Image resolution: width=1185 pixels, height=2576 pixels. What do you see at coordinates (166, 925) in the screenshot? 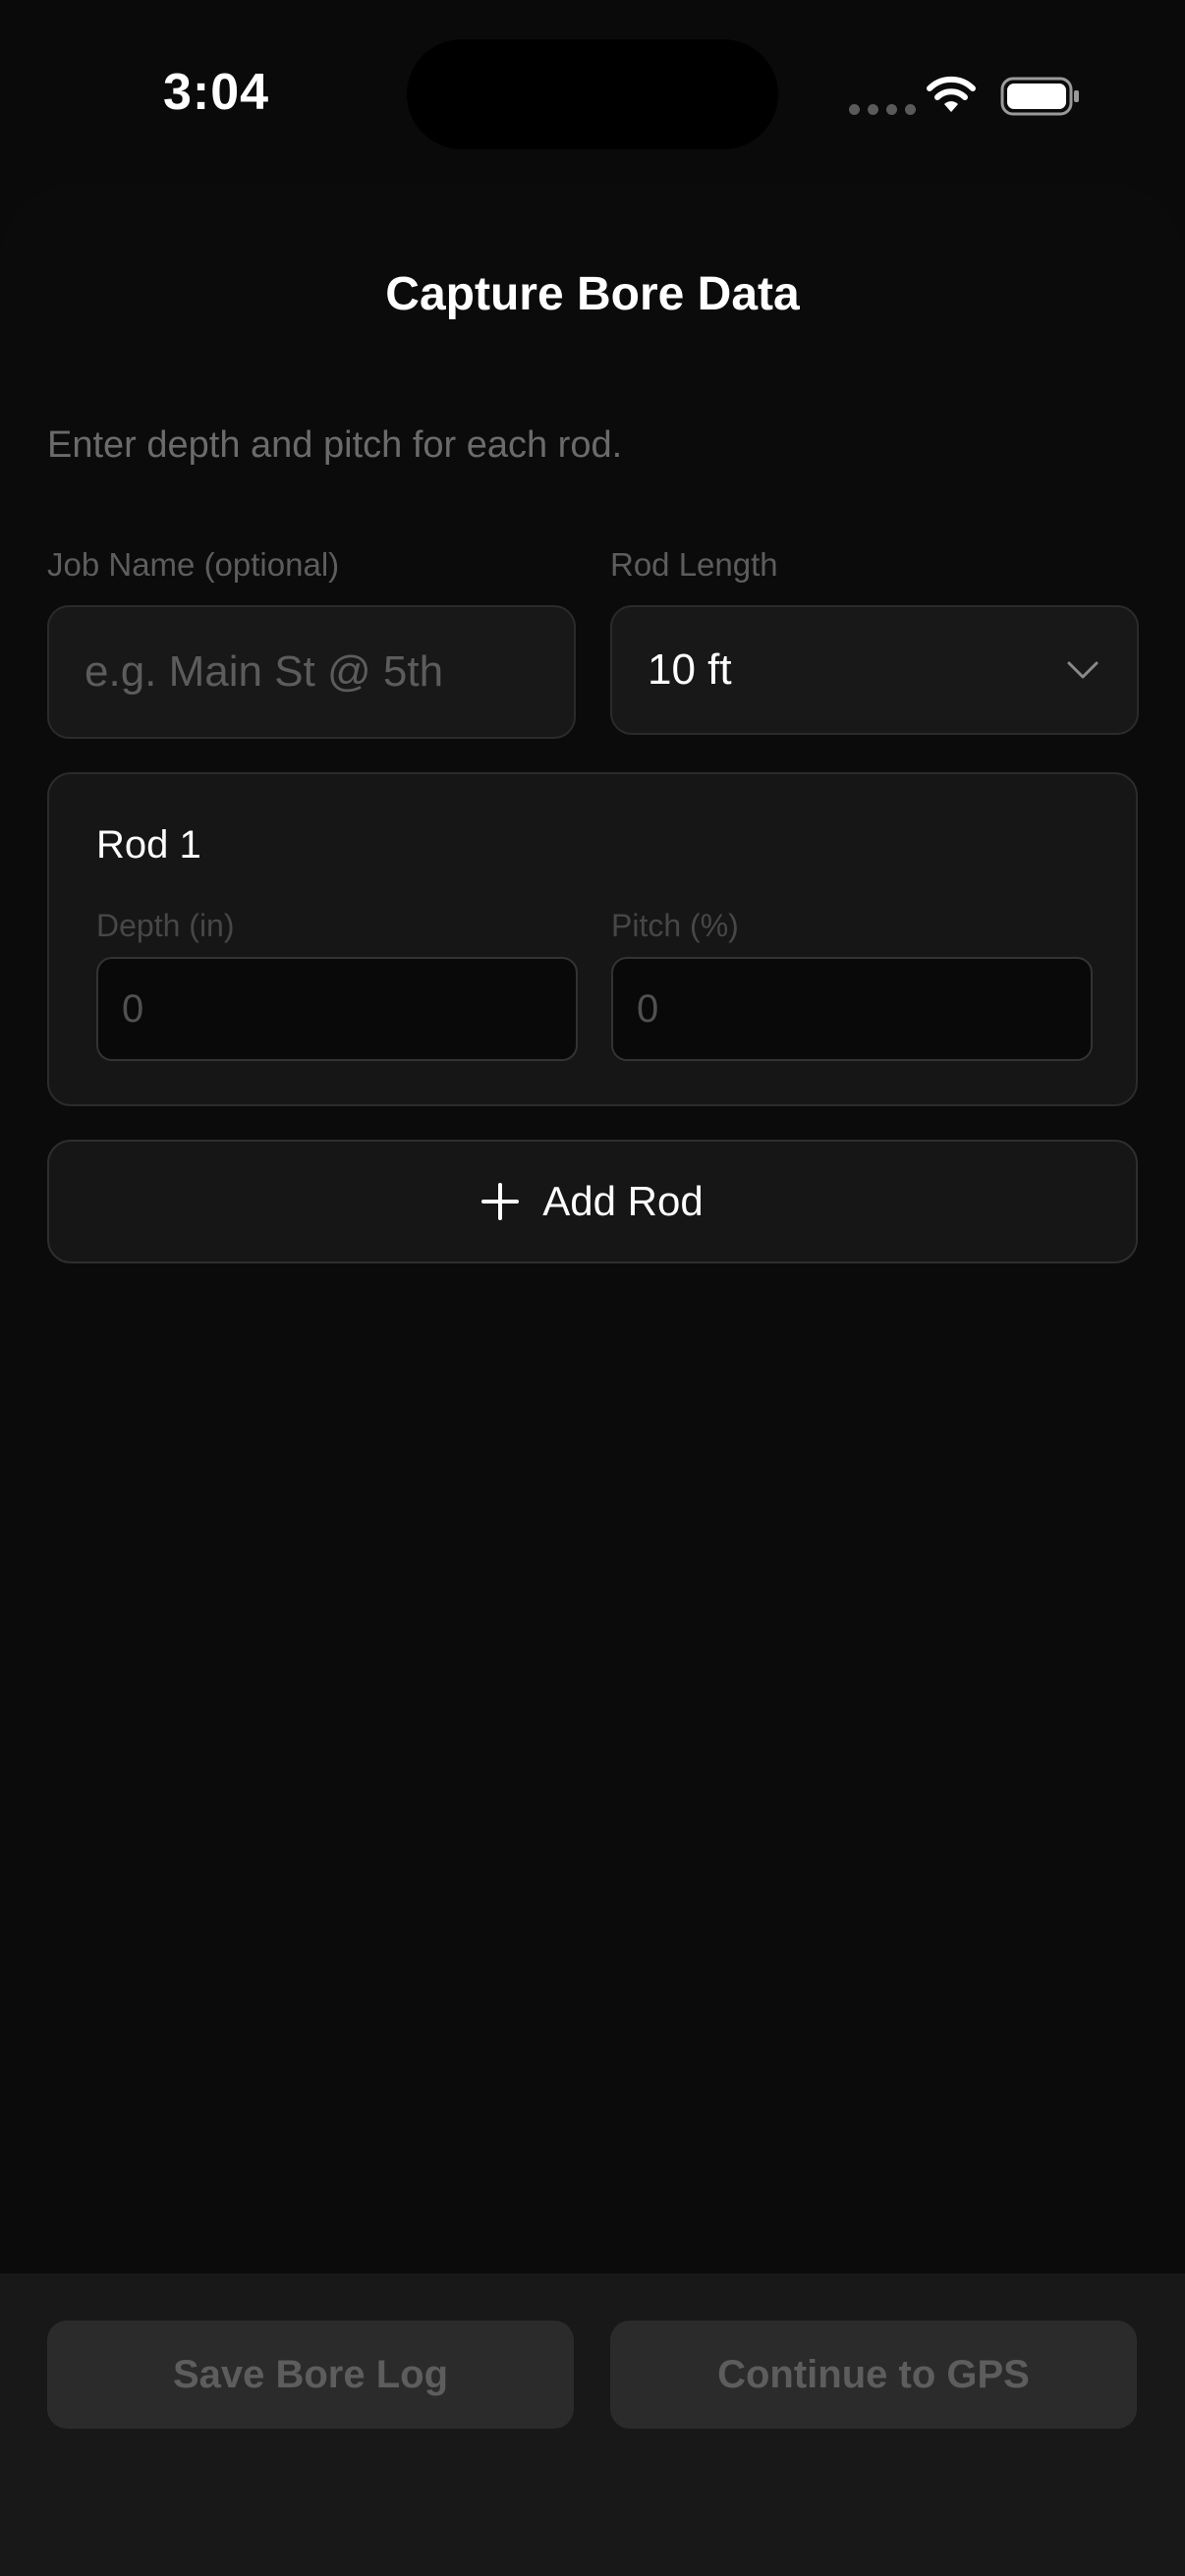
I see `depth-label: Depth (in)` at bounding box center [166, 925].